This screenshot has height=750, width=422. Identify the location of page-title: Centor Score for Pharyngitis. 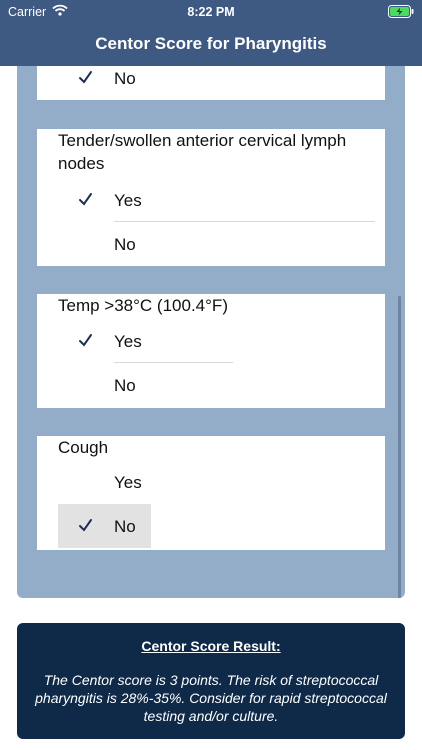
(211, 43).